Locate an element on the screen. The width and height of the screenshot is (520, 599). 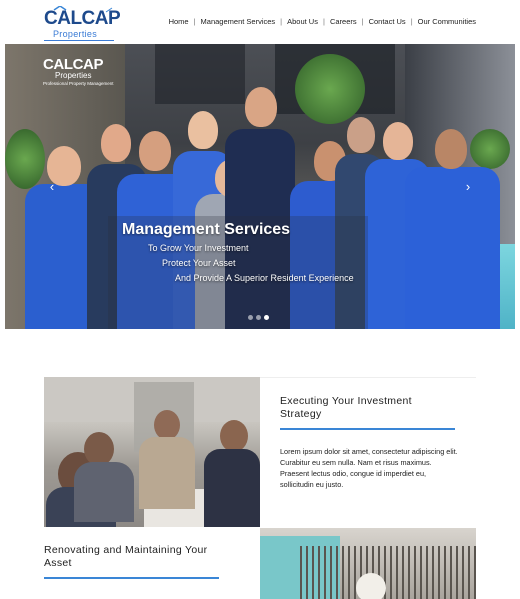
feature-title-1: Executing Your Investment Strategy is located at coordinates (346, 407).